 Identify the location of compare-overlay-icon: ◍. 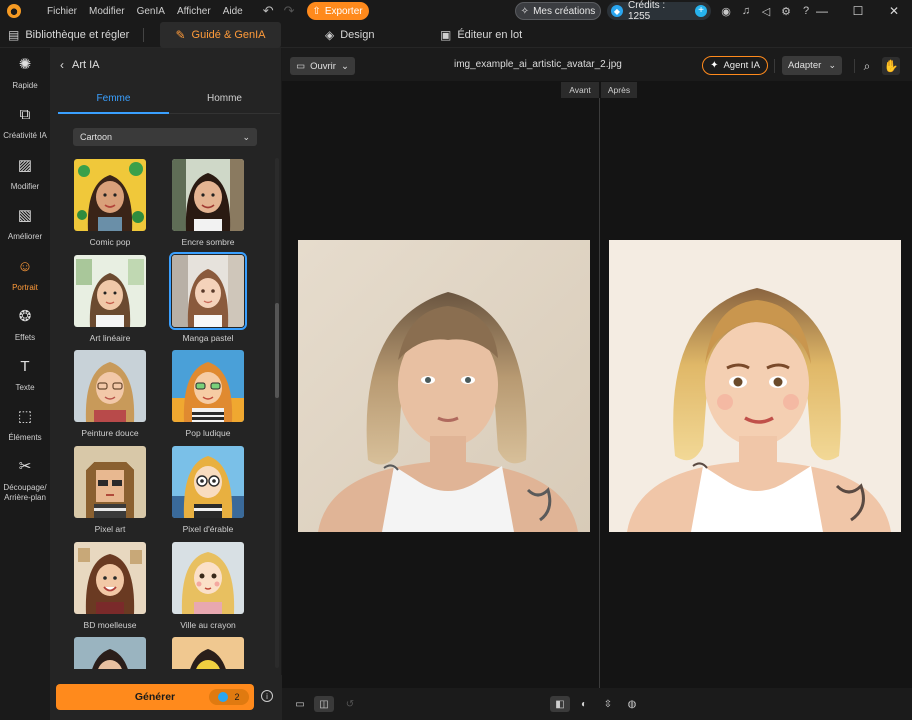
(632, 704).